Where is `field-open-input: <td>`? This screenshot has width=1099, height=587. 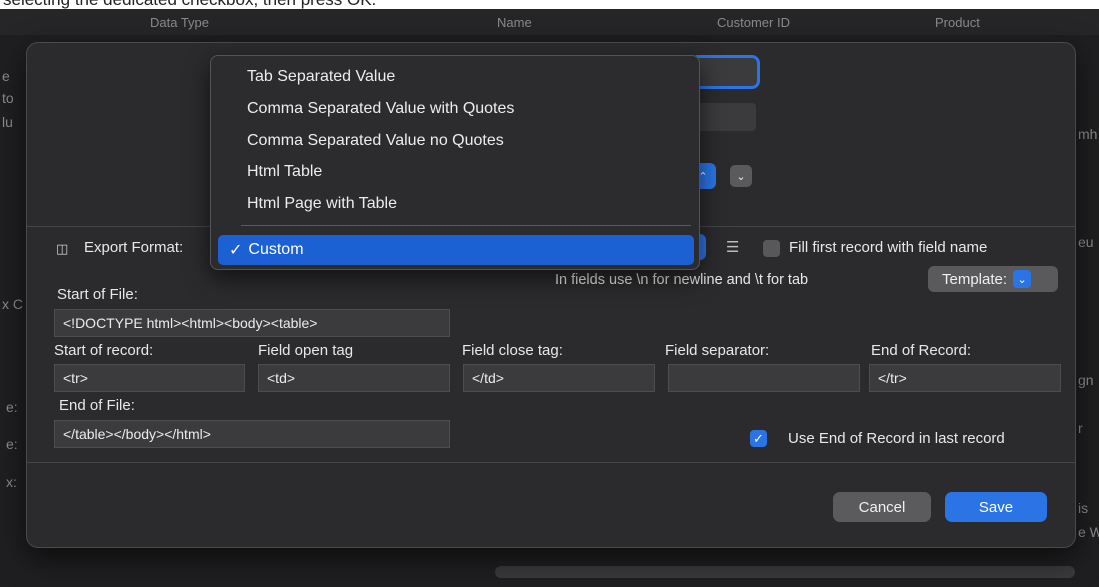 field-open-input: <td> is located at coordinates (354, 378).